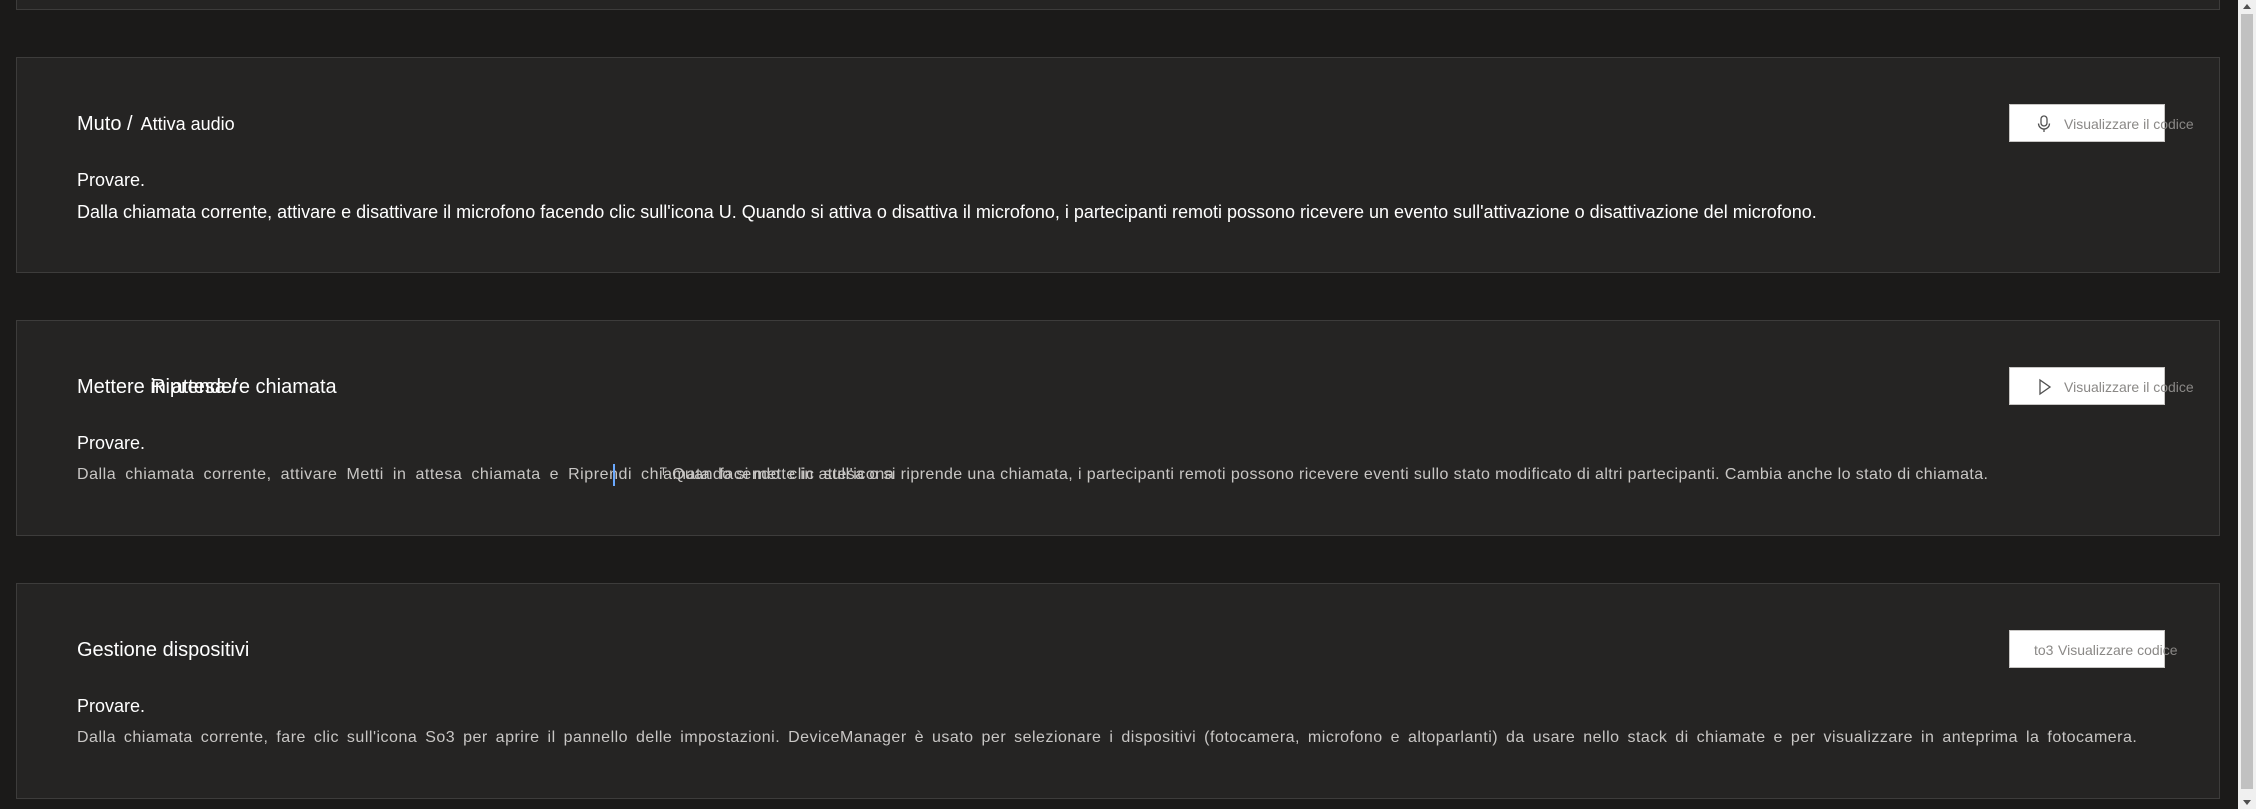 The image size is (2256, 809). I want to click on vertical-scrollbar, so click(2247, 404).